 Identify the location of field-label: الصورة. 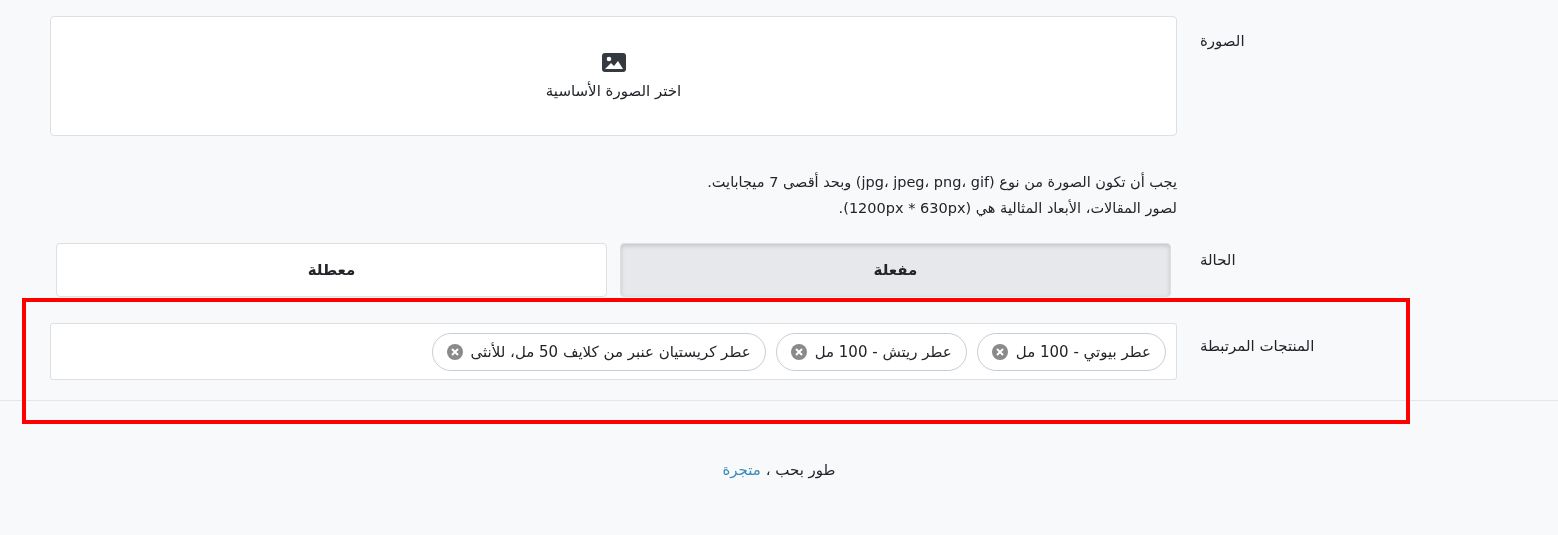
(1223, 41).